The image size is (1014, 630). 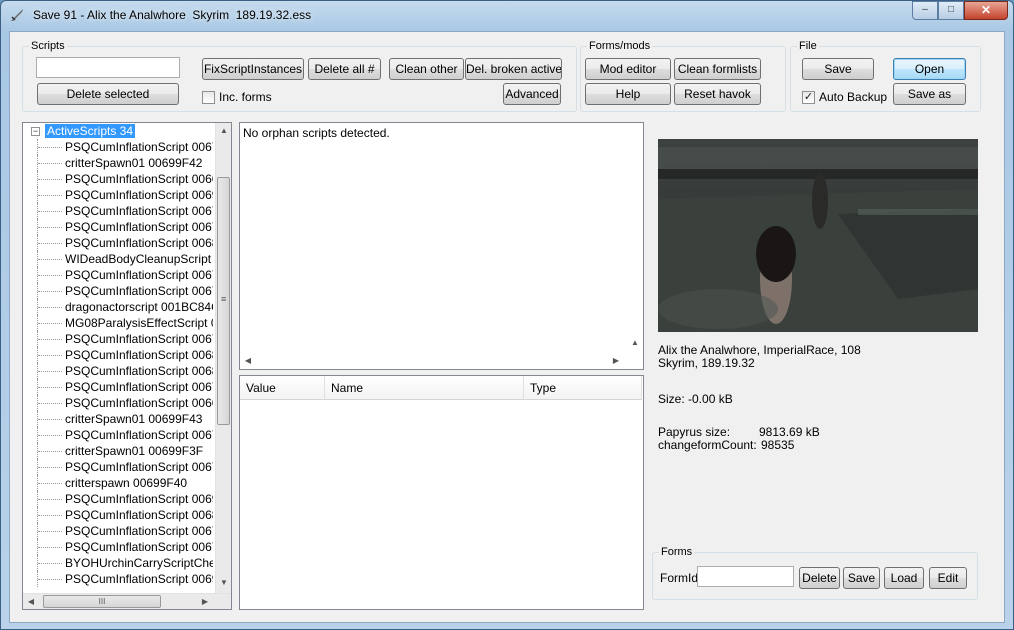 What do you see at coordinates (118, 259) in the screenshot?
I see `tree-item: WIDeadBodyCleanupScript 00` at bounding box center [118, 259].